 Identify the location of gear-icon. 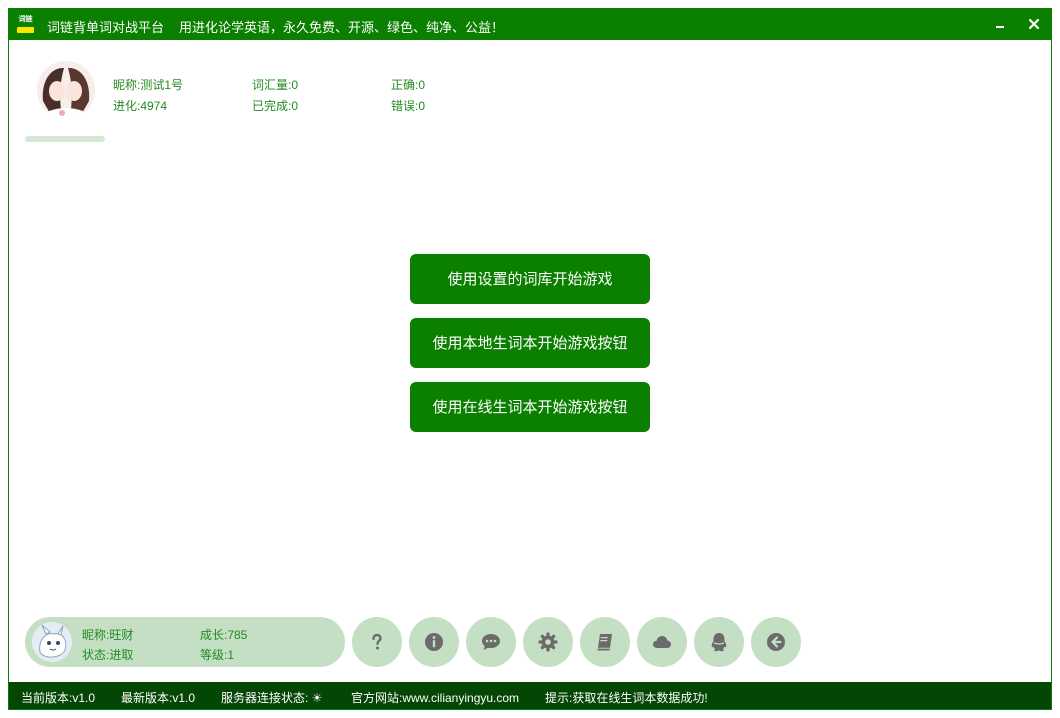
(548, 642).